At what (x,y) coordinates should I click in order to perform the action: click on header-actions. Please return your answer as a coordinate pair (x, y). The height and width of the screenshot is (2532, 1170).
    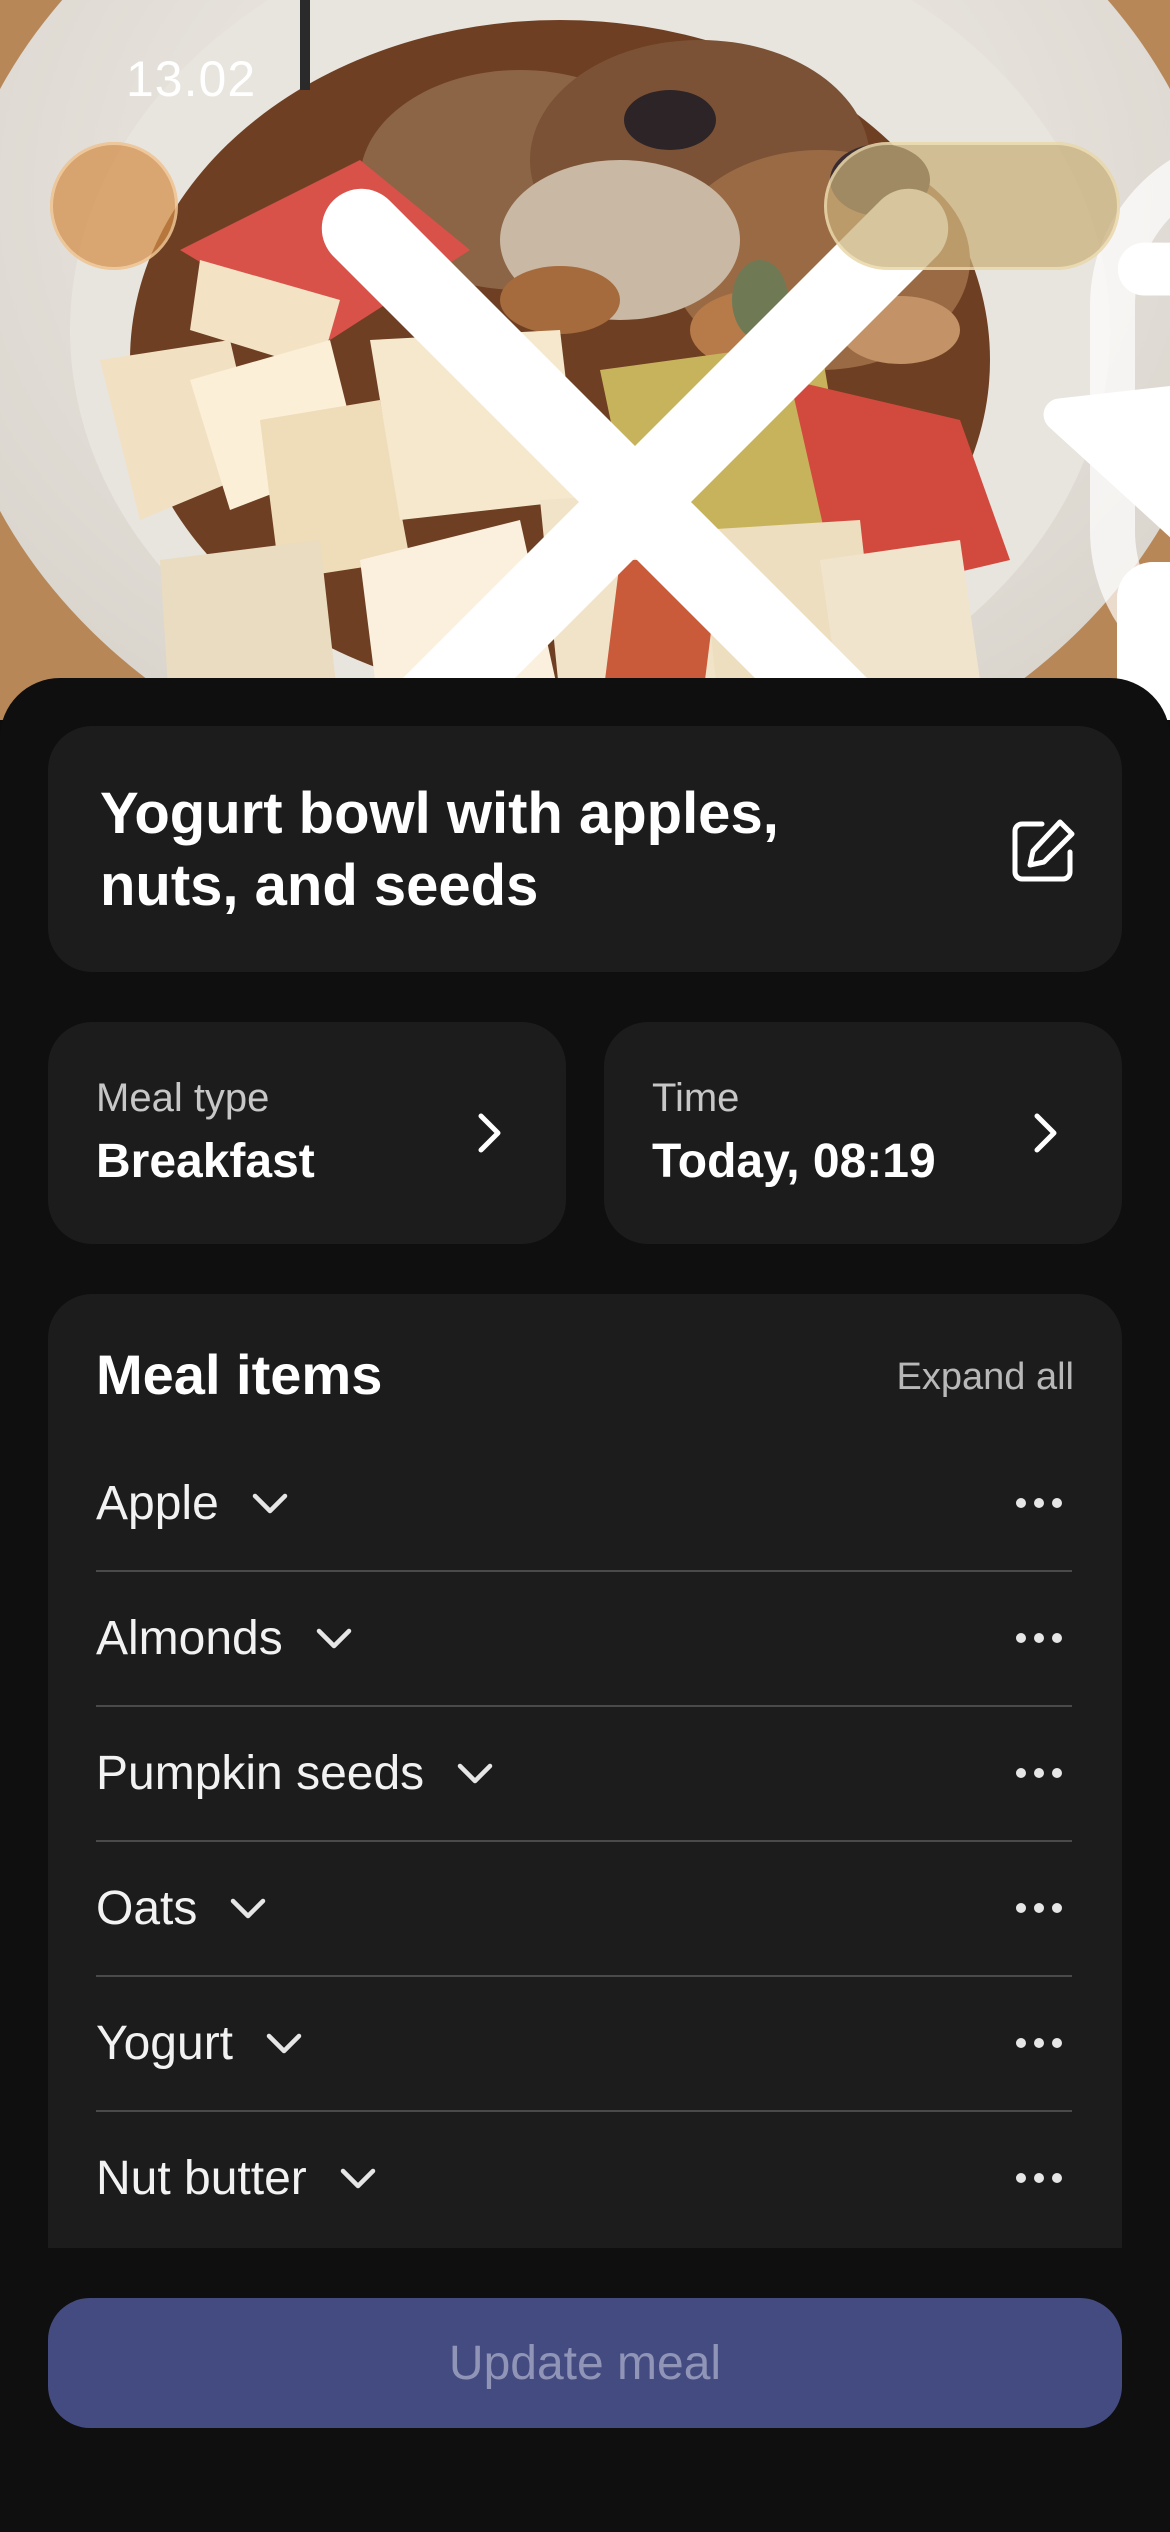
    Looking at the image, I should click on (997, 340).